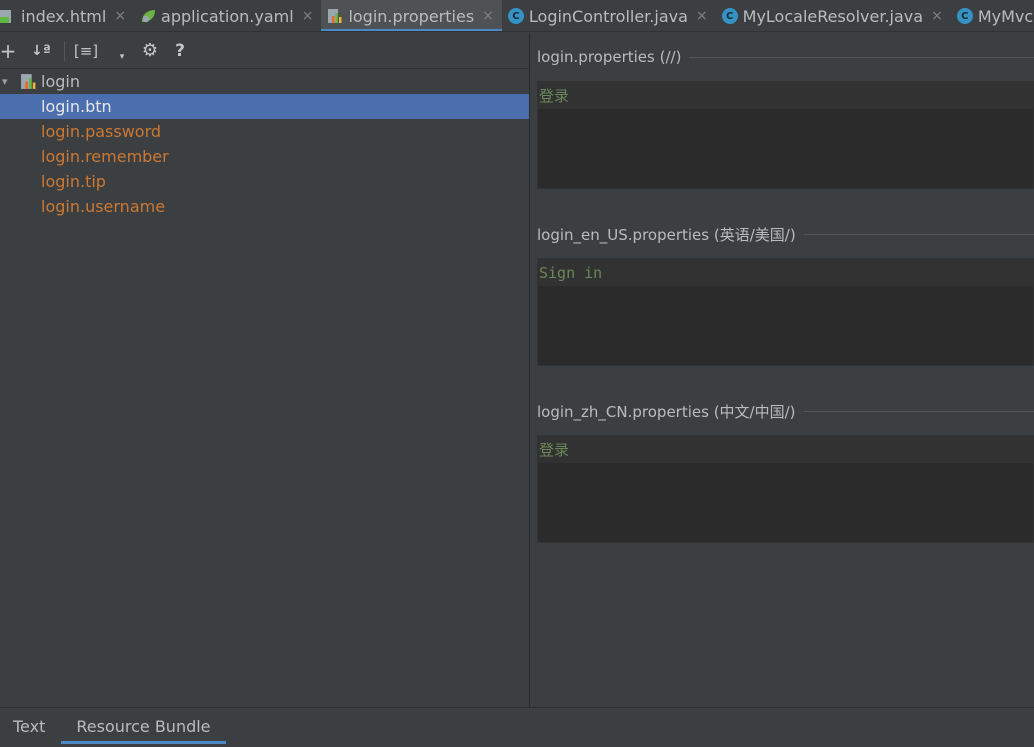  I want to click on section-title: login_zh_CN.properties (中文/中国/), so click(785, 411).